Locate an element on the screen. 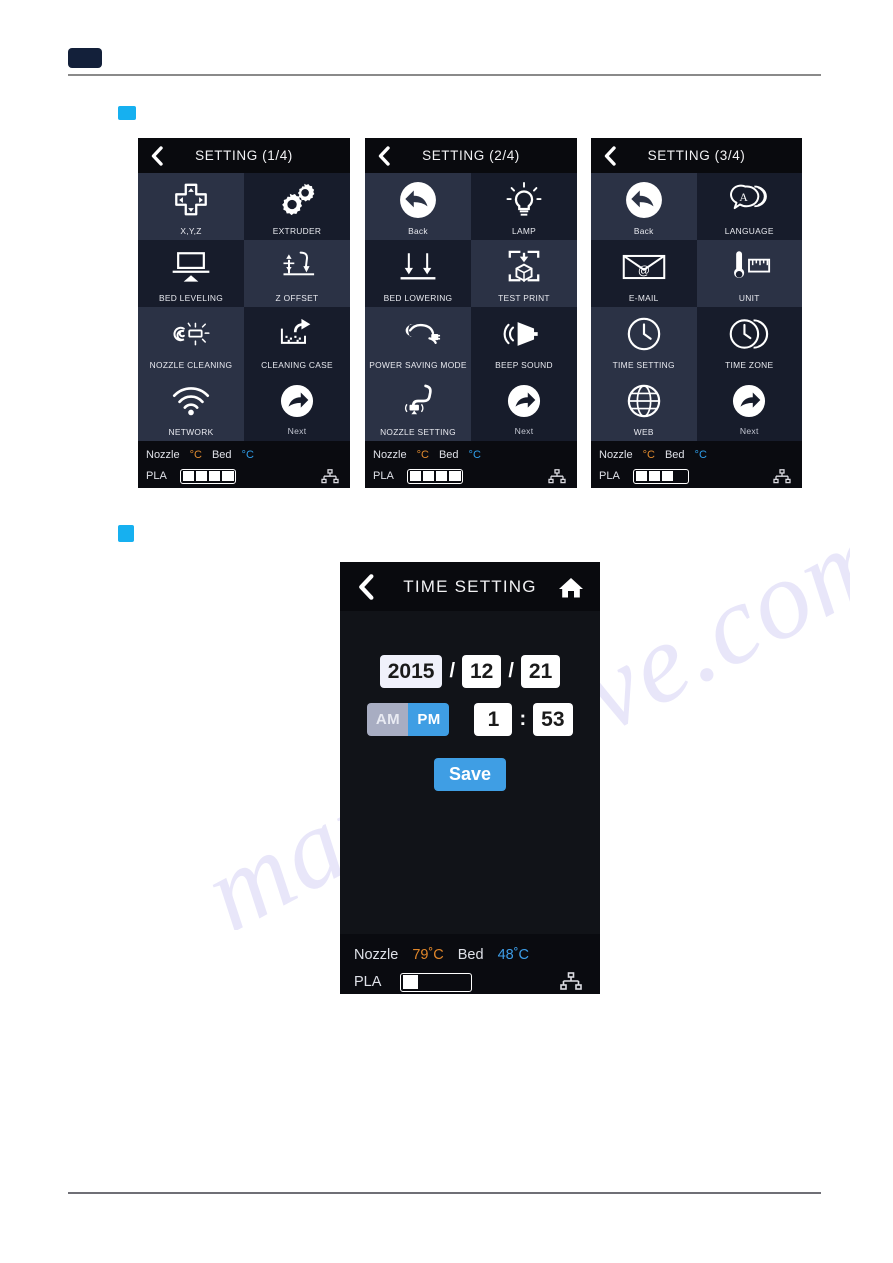 This screenshot has height=1263, width=893. tile-label: TEST PRINT is located at coordinates (524, 297).